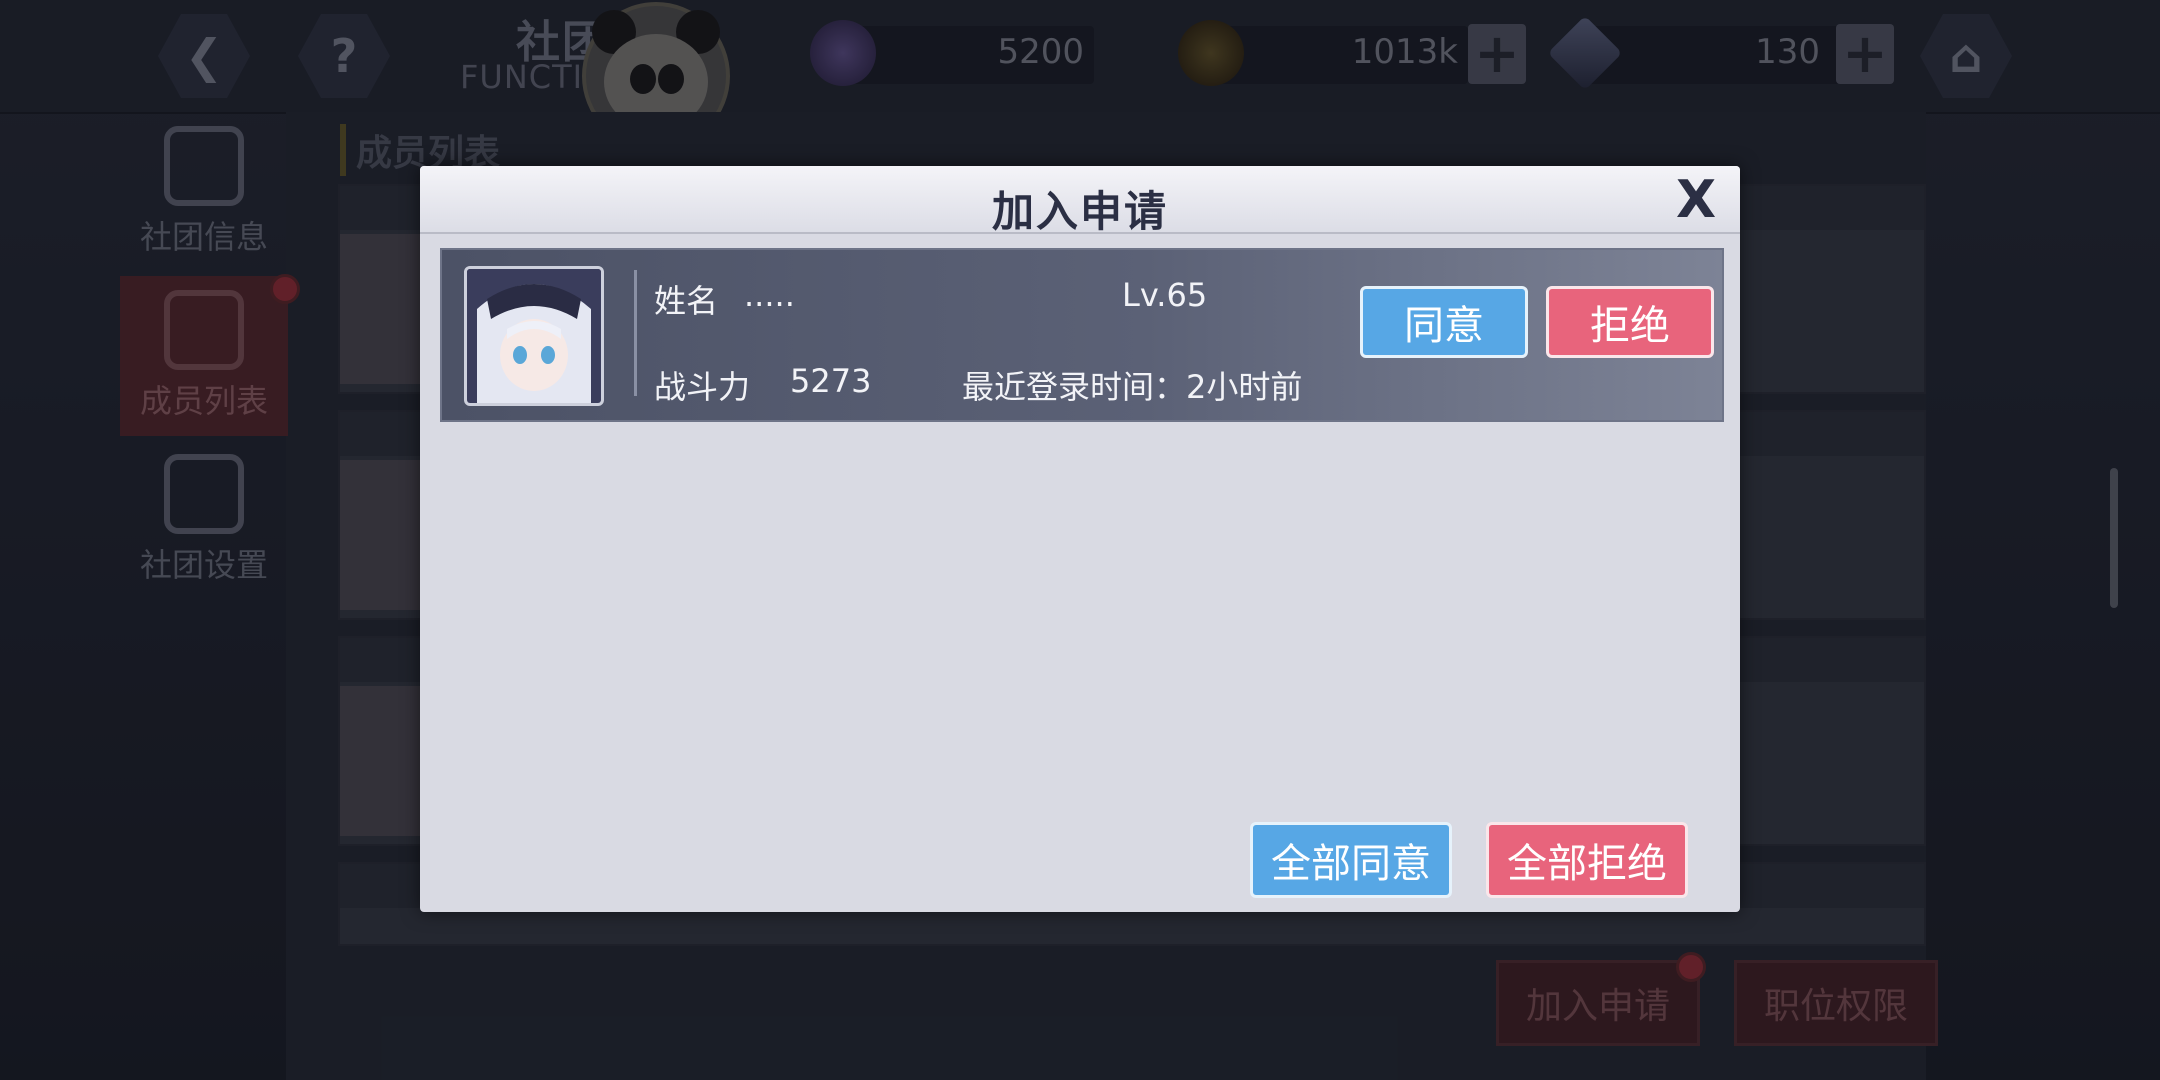 This screenshot has width=2160, height=1080. Describe the element at coordinates (686, 301) in the screenshot. I see `name-label: 姓名` at that location.